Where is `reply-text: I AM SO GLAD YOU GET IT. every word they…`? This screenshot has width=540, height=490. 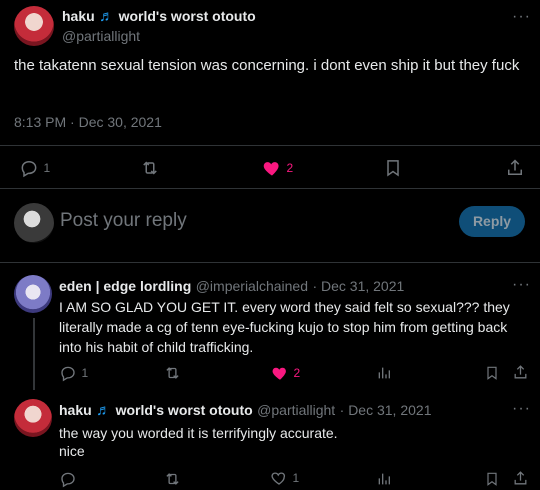 reply-text: I AM SO GLAD YOU GET IT. every word they… is located at coordinates (284, 327).